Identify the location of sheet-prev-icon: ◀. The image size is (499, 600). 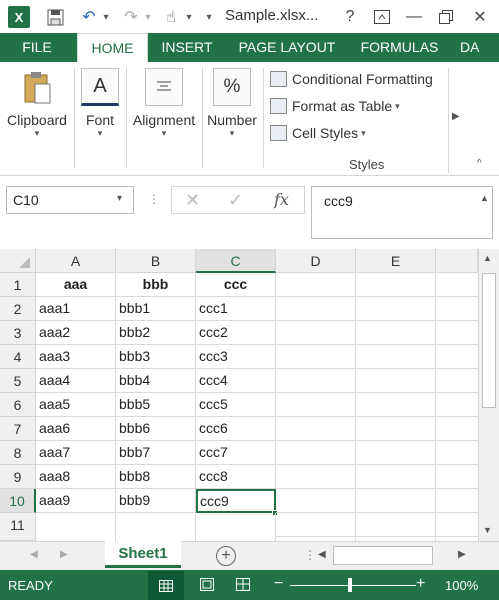
(34, 554).